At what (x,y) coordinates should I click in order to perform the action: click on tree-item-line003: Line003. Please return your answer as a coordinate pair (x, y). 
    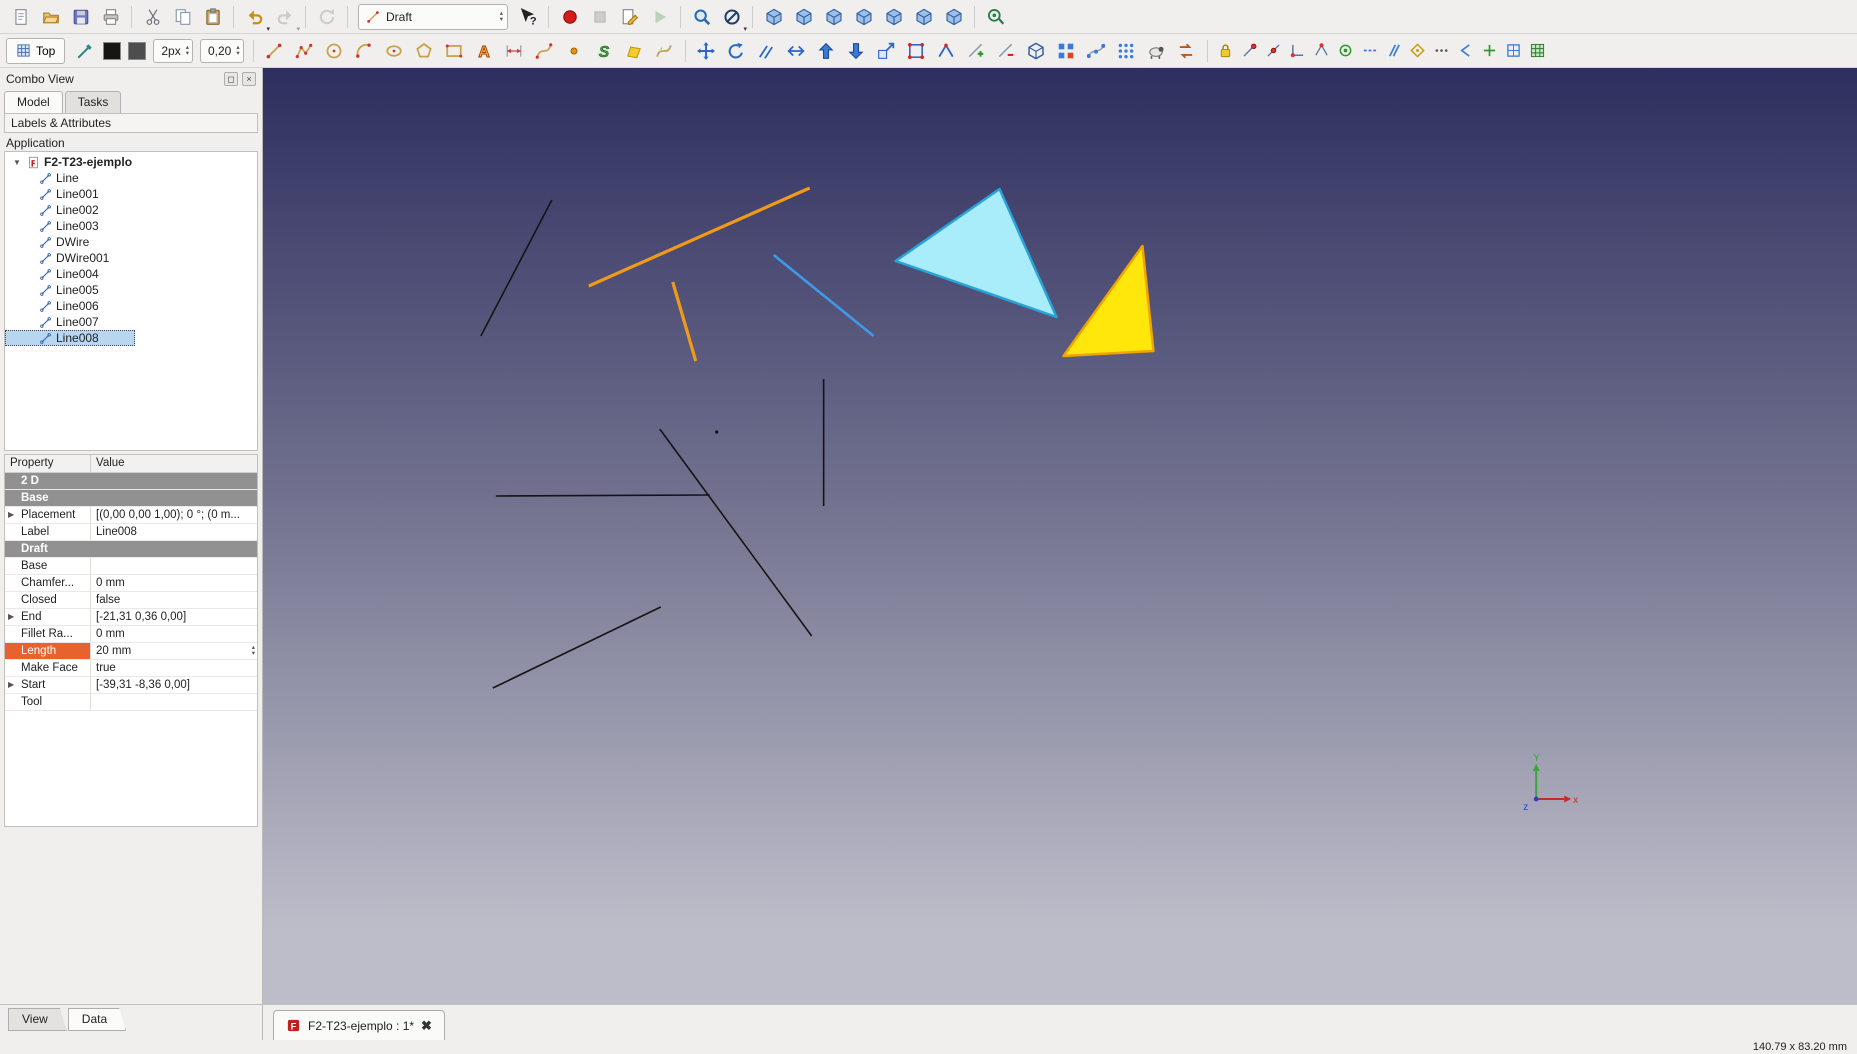
    Looking at the image, I should click on (131, 226).